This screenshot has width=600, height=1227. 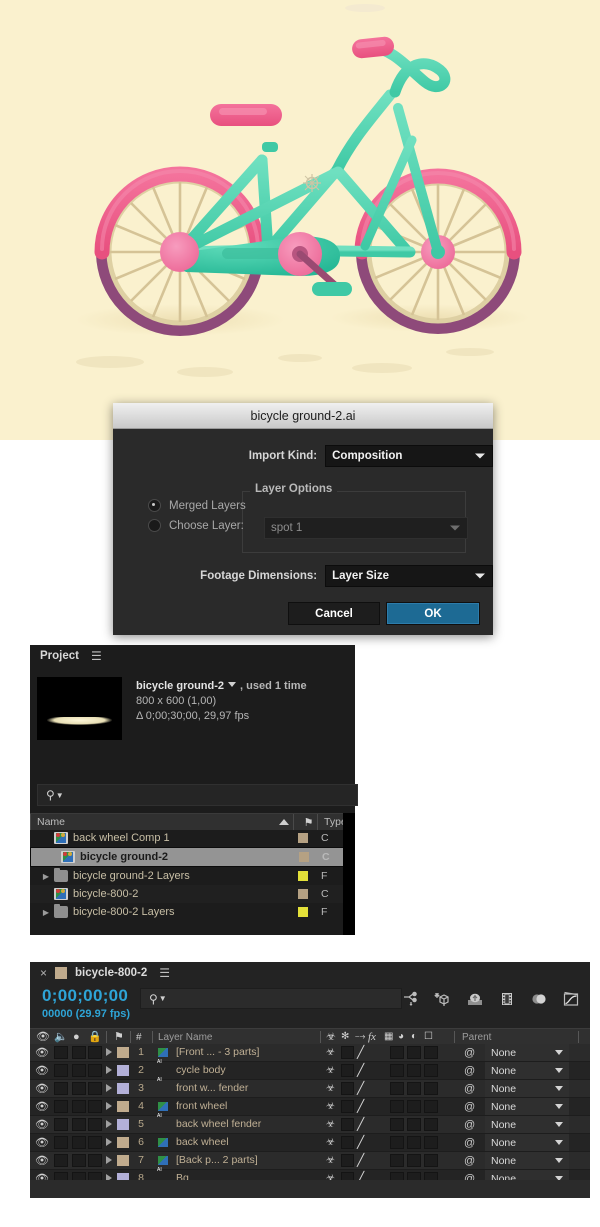 I want to click on frame-blending-icon, so click(x=507, y=999).